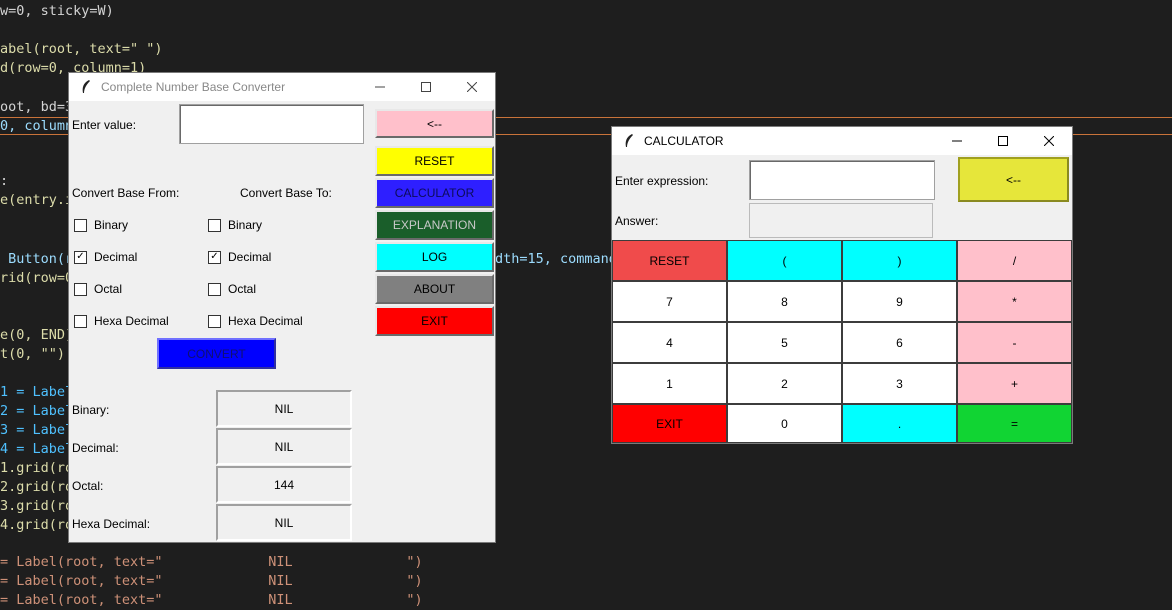  Describe the element at coordinates (37, 335) in the screenshot. I see `code-line: e(0, END)` at that location.